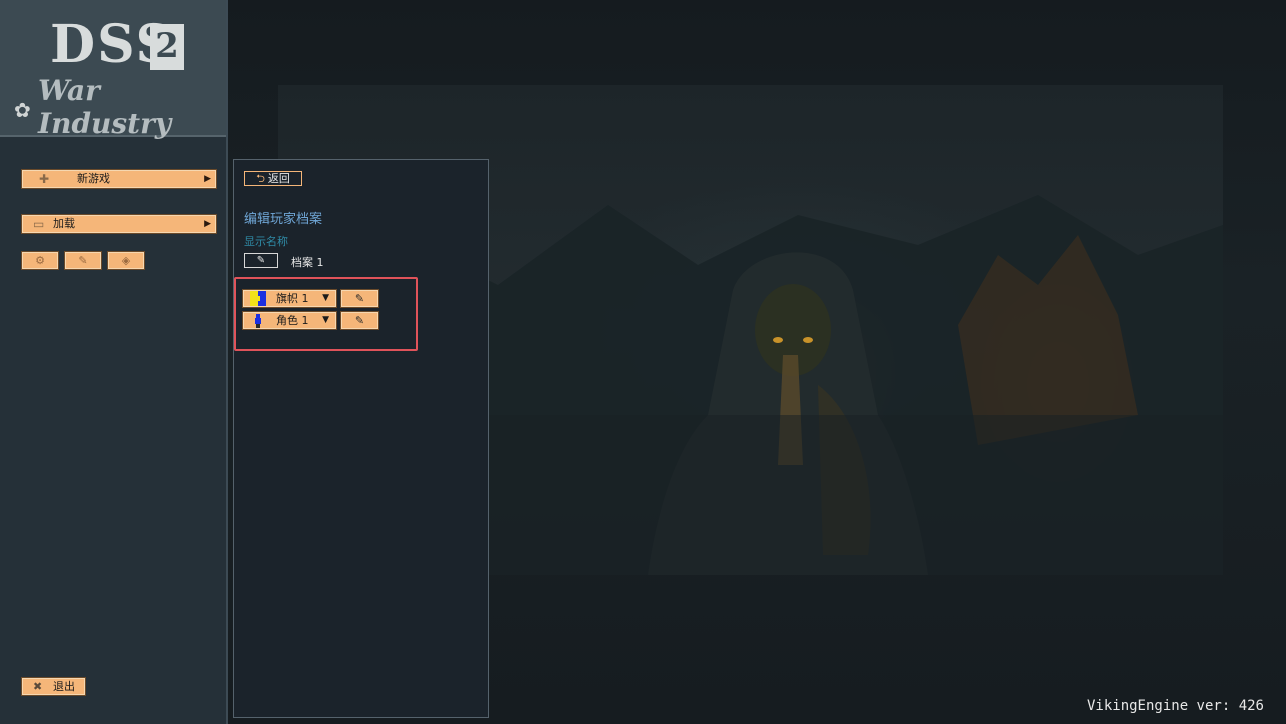  Describe the element at coordinates (113, 70) in the screenshot. I see `game-logo: DSS 2 War Industry ✿` at that location.